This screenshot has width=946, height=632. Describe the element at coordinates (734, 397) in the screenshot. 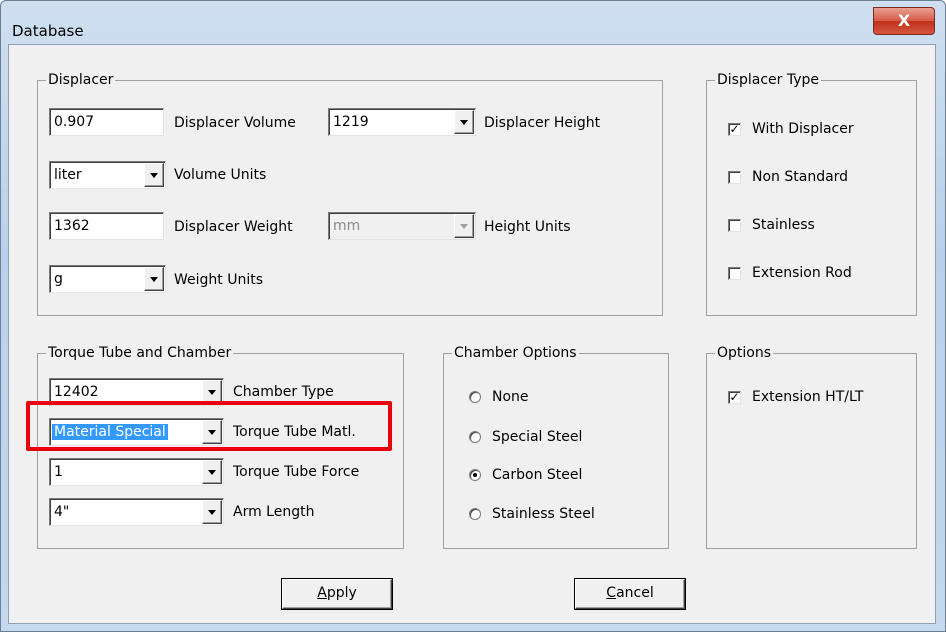

I see `extension-ht-lt-checkbox: ✓` at that location.